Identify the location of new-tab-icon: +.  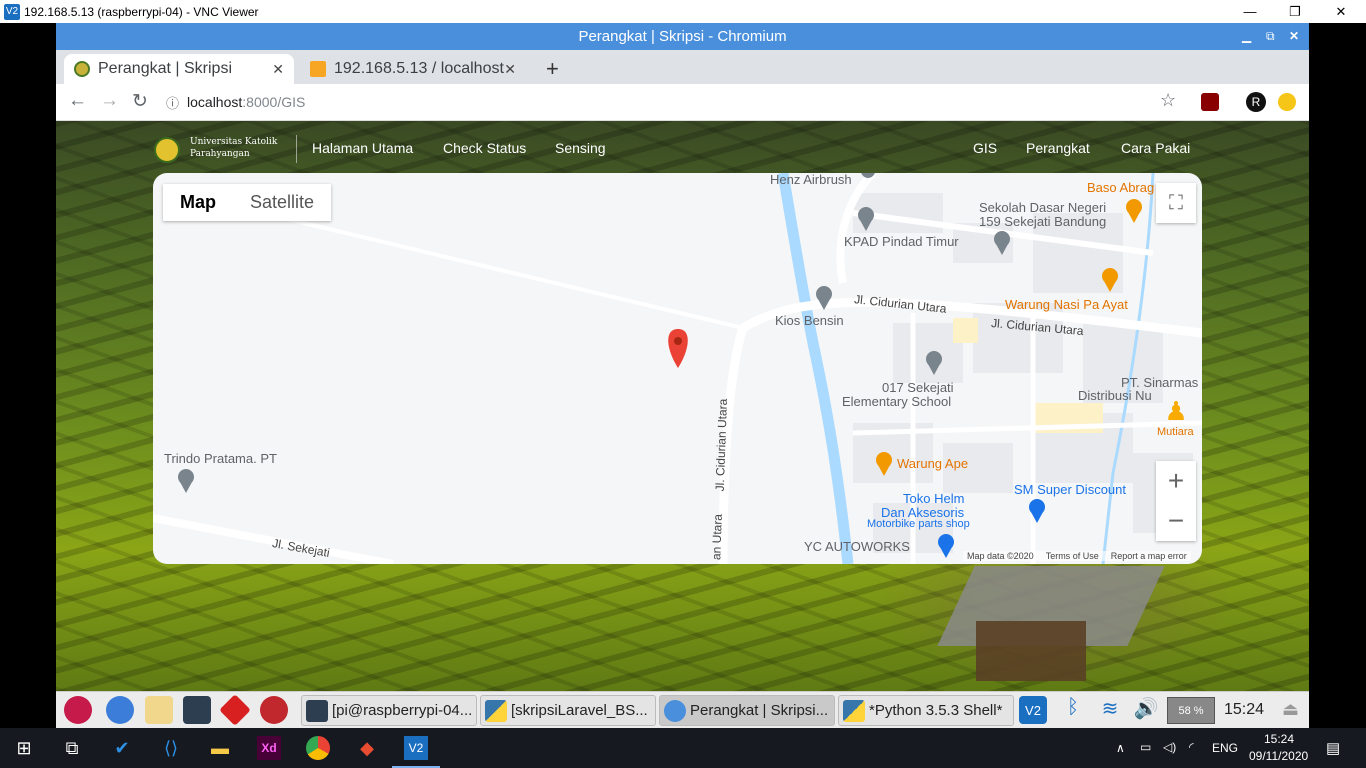
(552, 69).